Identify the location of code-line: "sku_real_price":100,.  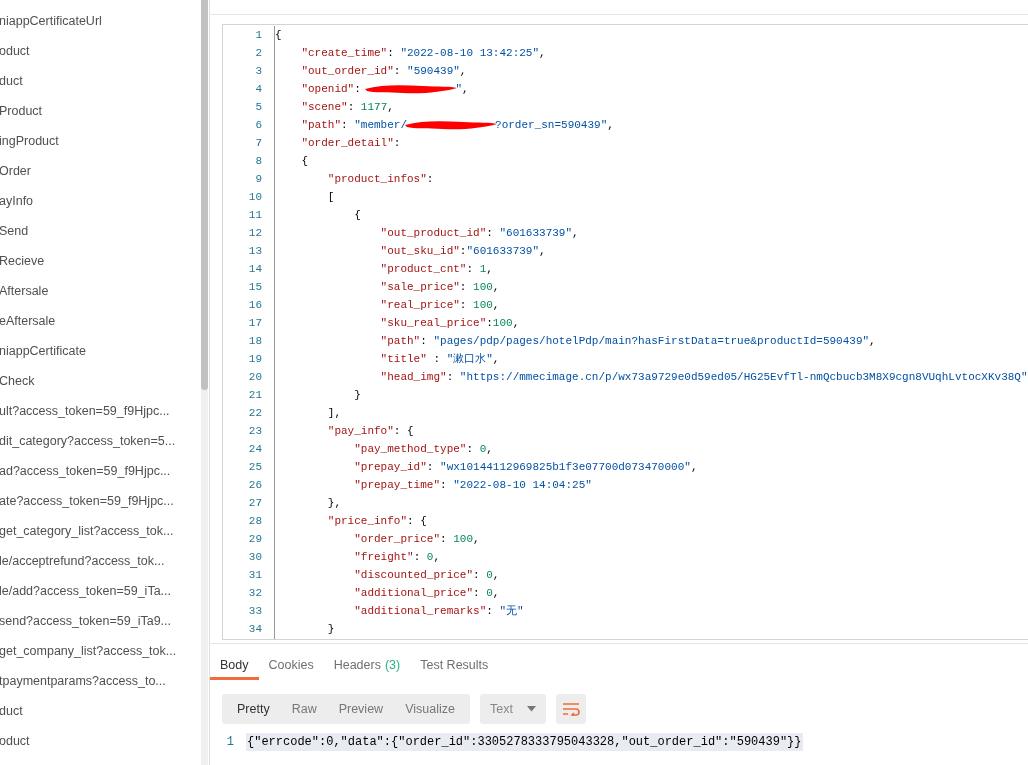
(449, 323).